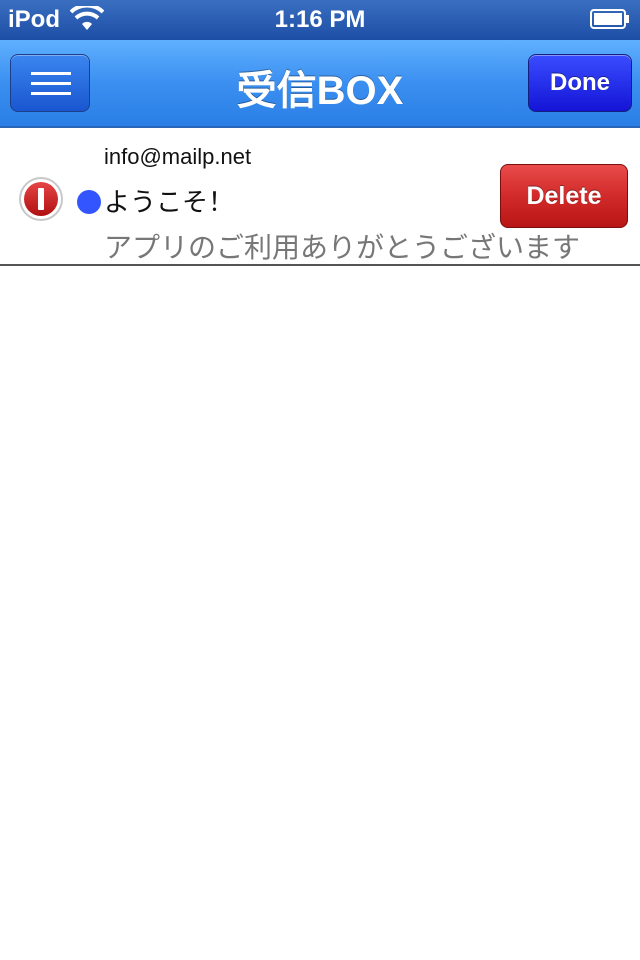  I want to click on page-title: 受信BOX, so click(320, 91).